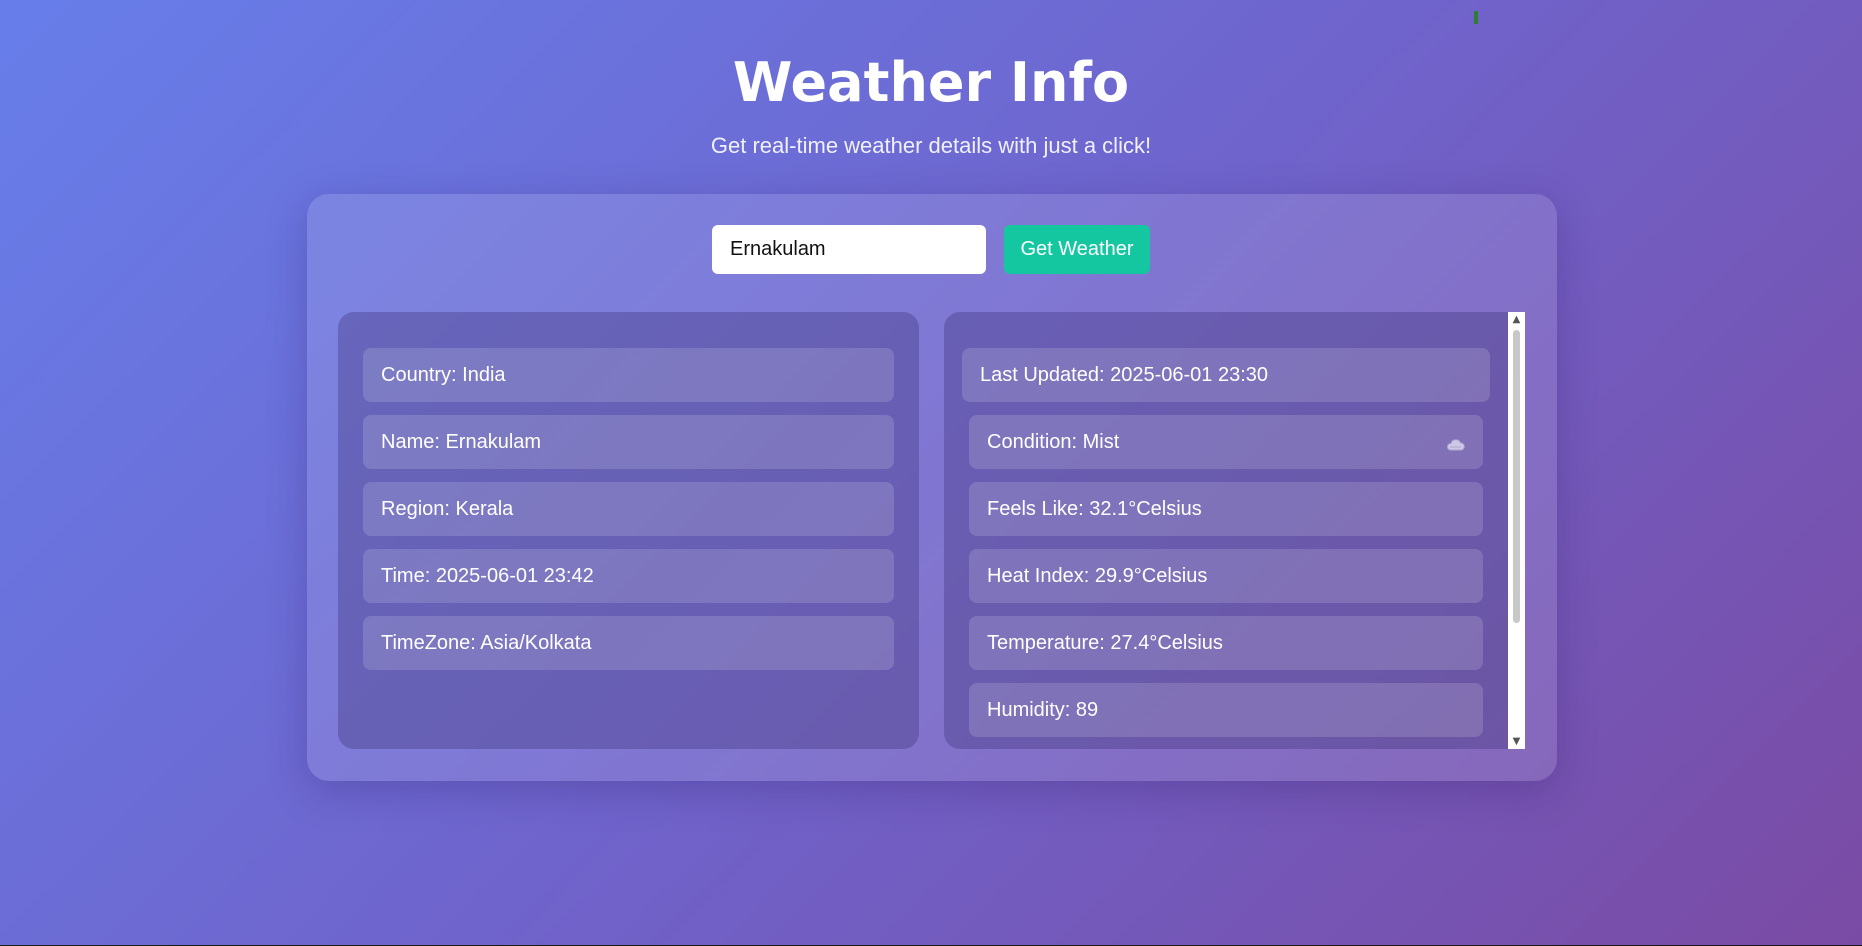  I want to click on condition-label: Condition: Mist, so click(1053, 441).